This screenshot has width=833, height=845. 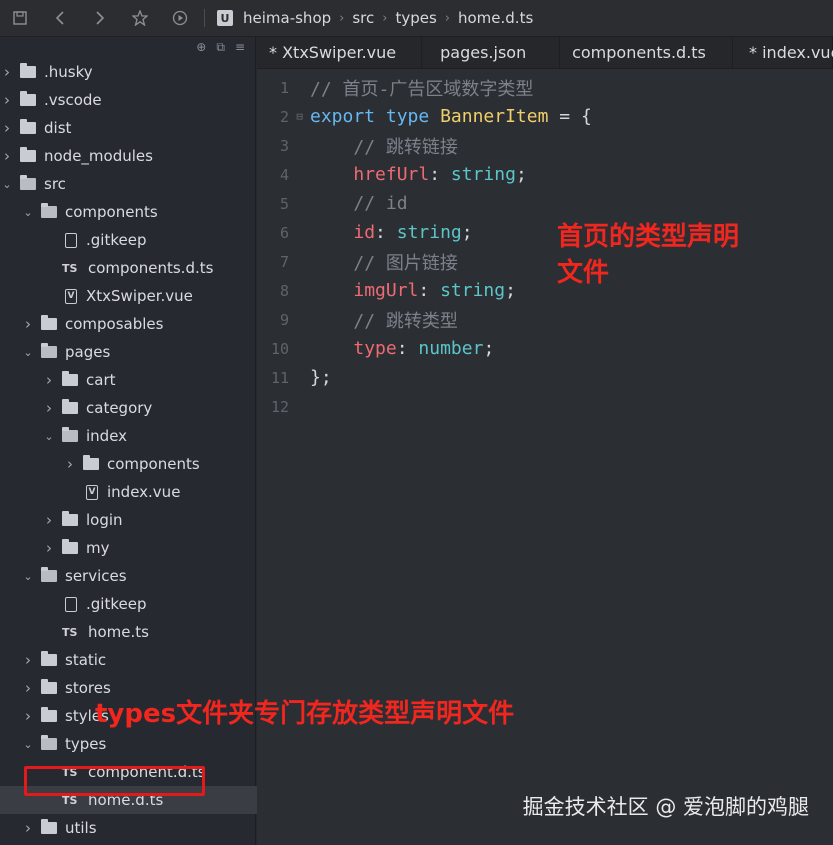 I want to click on code-token: string, so click(x=483, y=174).